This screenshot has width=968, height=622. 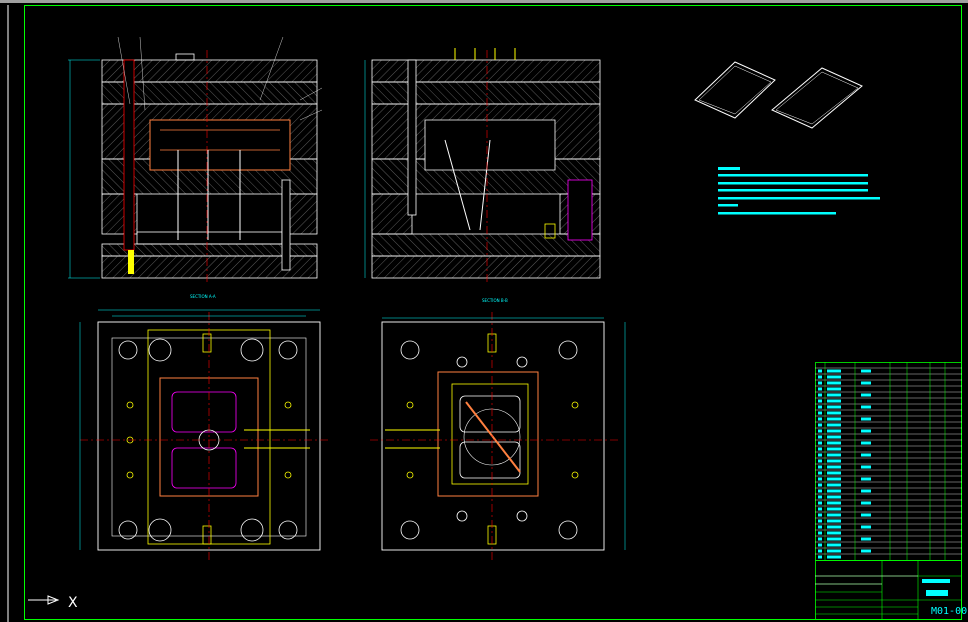 I want to click on technical-notes, so click(x=799, y=191).